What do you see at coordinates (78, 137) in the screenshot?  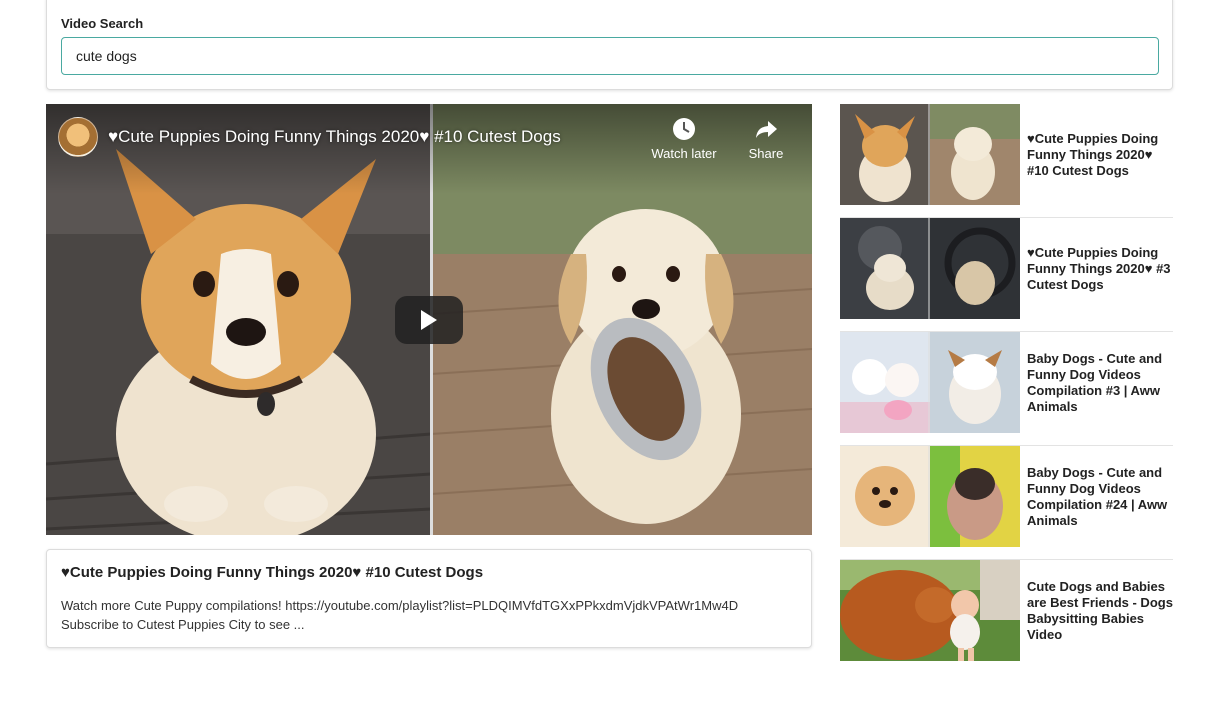 I see `channel-avatar` at bounding box center [78, 137].